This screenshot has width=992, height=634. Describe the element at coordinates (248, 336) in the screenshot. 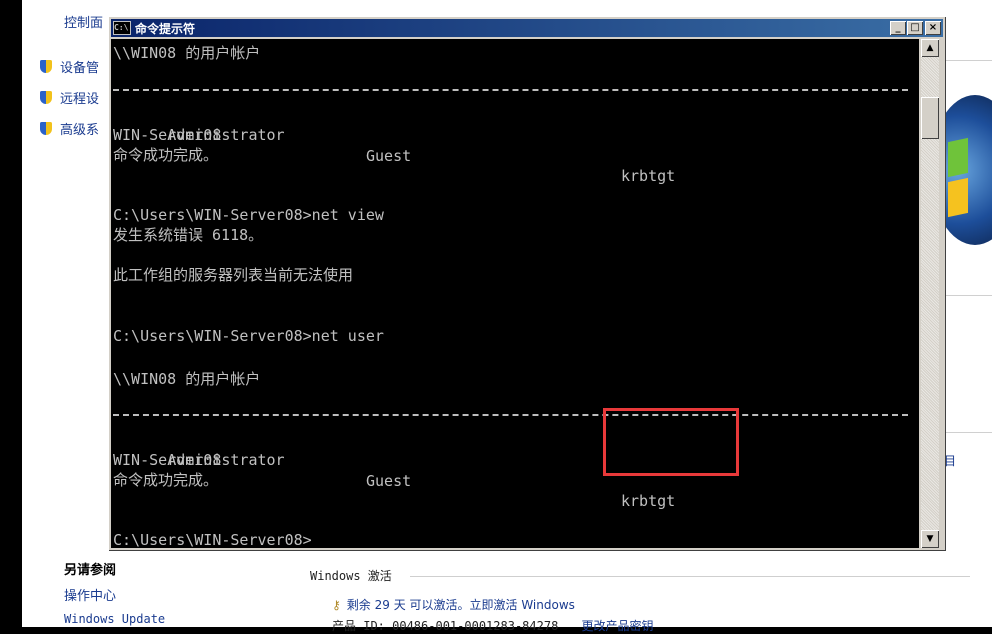

I see `console-line: C:\Users\WIN-Server08>net user` at that location.